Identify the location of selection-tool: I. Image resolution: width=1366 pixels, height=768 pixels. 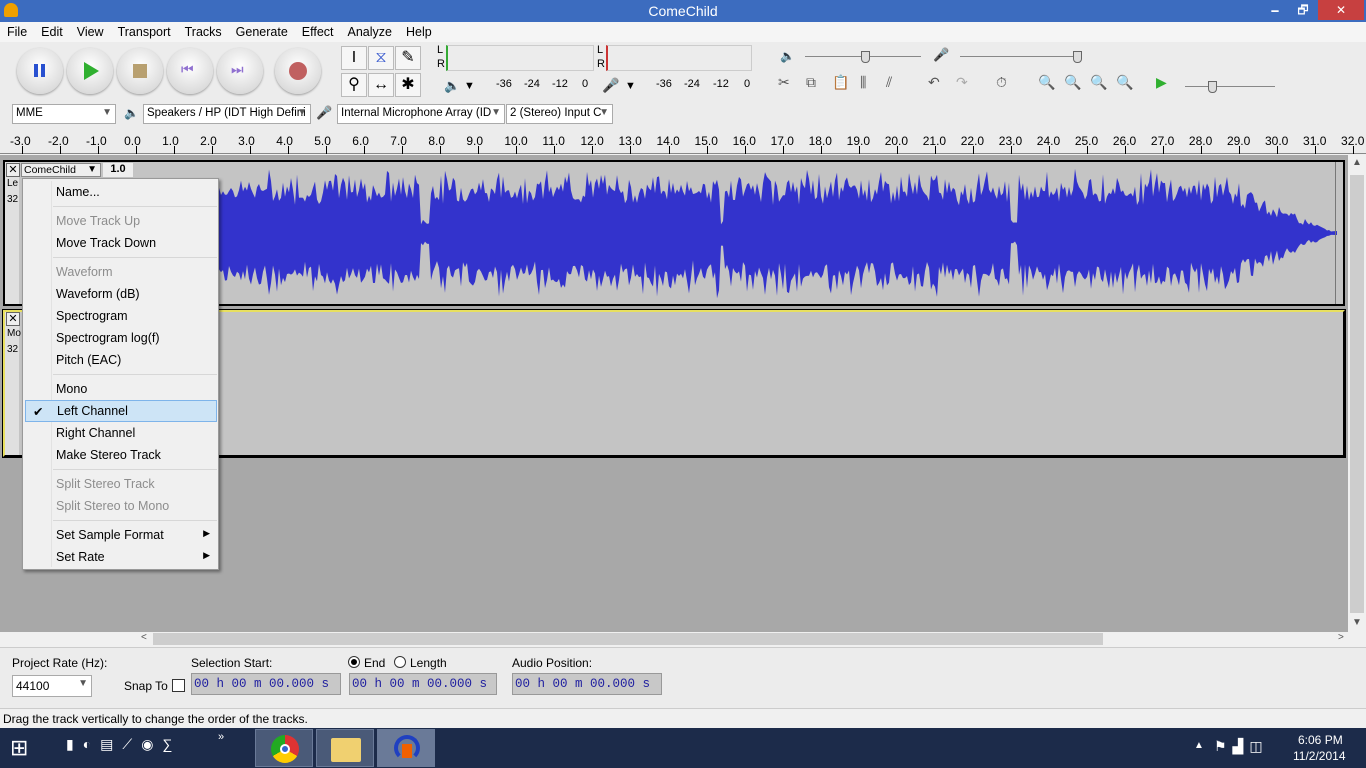
(354, 58).